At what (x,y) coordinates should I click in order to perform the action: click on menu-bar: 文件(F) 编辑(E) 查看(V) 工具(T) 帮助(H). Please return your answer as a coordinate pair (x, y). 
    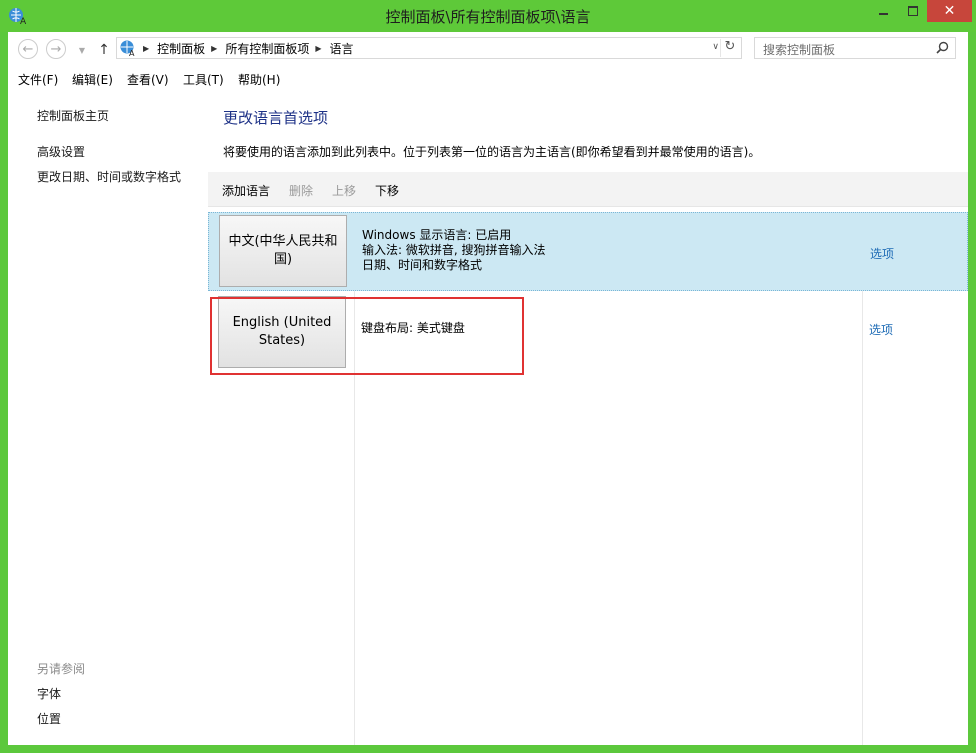
    Looking at the image, I should click on (488, 79).